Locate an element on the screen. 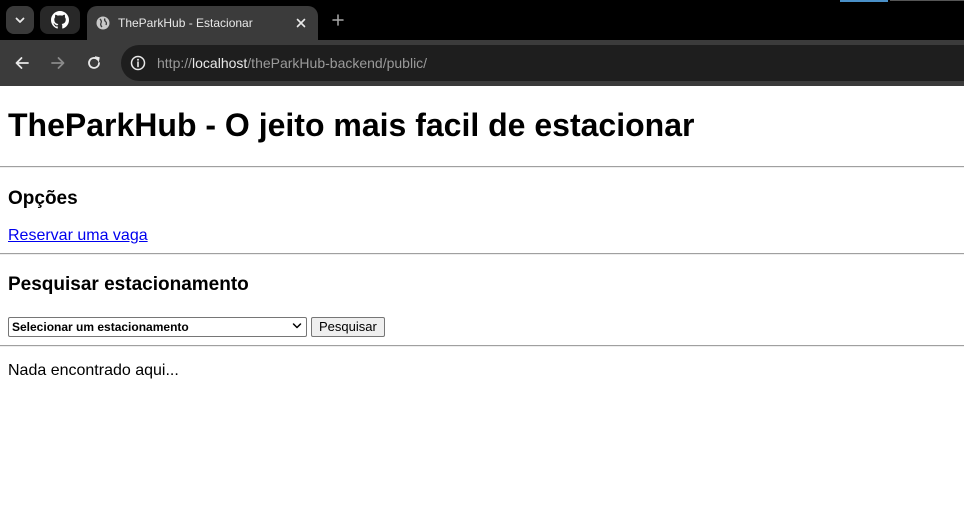  url-path: /theParkHub-backend/public/ is located at coordinates (337, 63).